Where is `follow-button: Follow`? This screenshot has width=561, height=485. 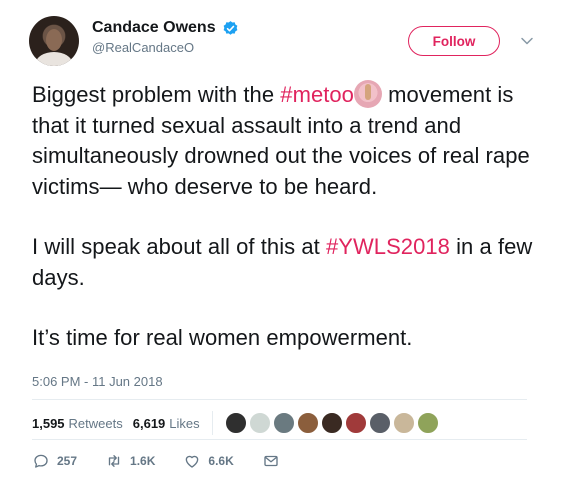
follow-button: Follow is located at coordinates (454, 41).